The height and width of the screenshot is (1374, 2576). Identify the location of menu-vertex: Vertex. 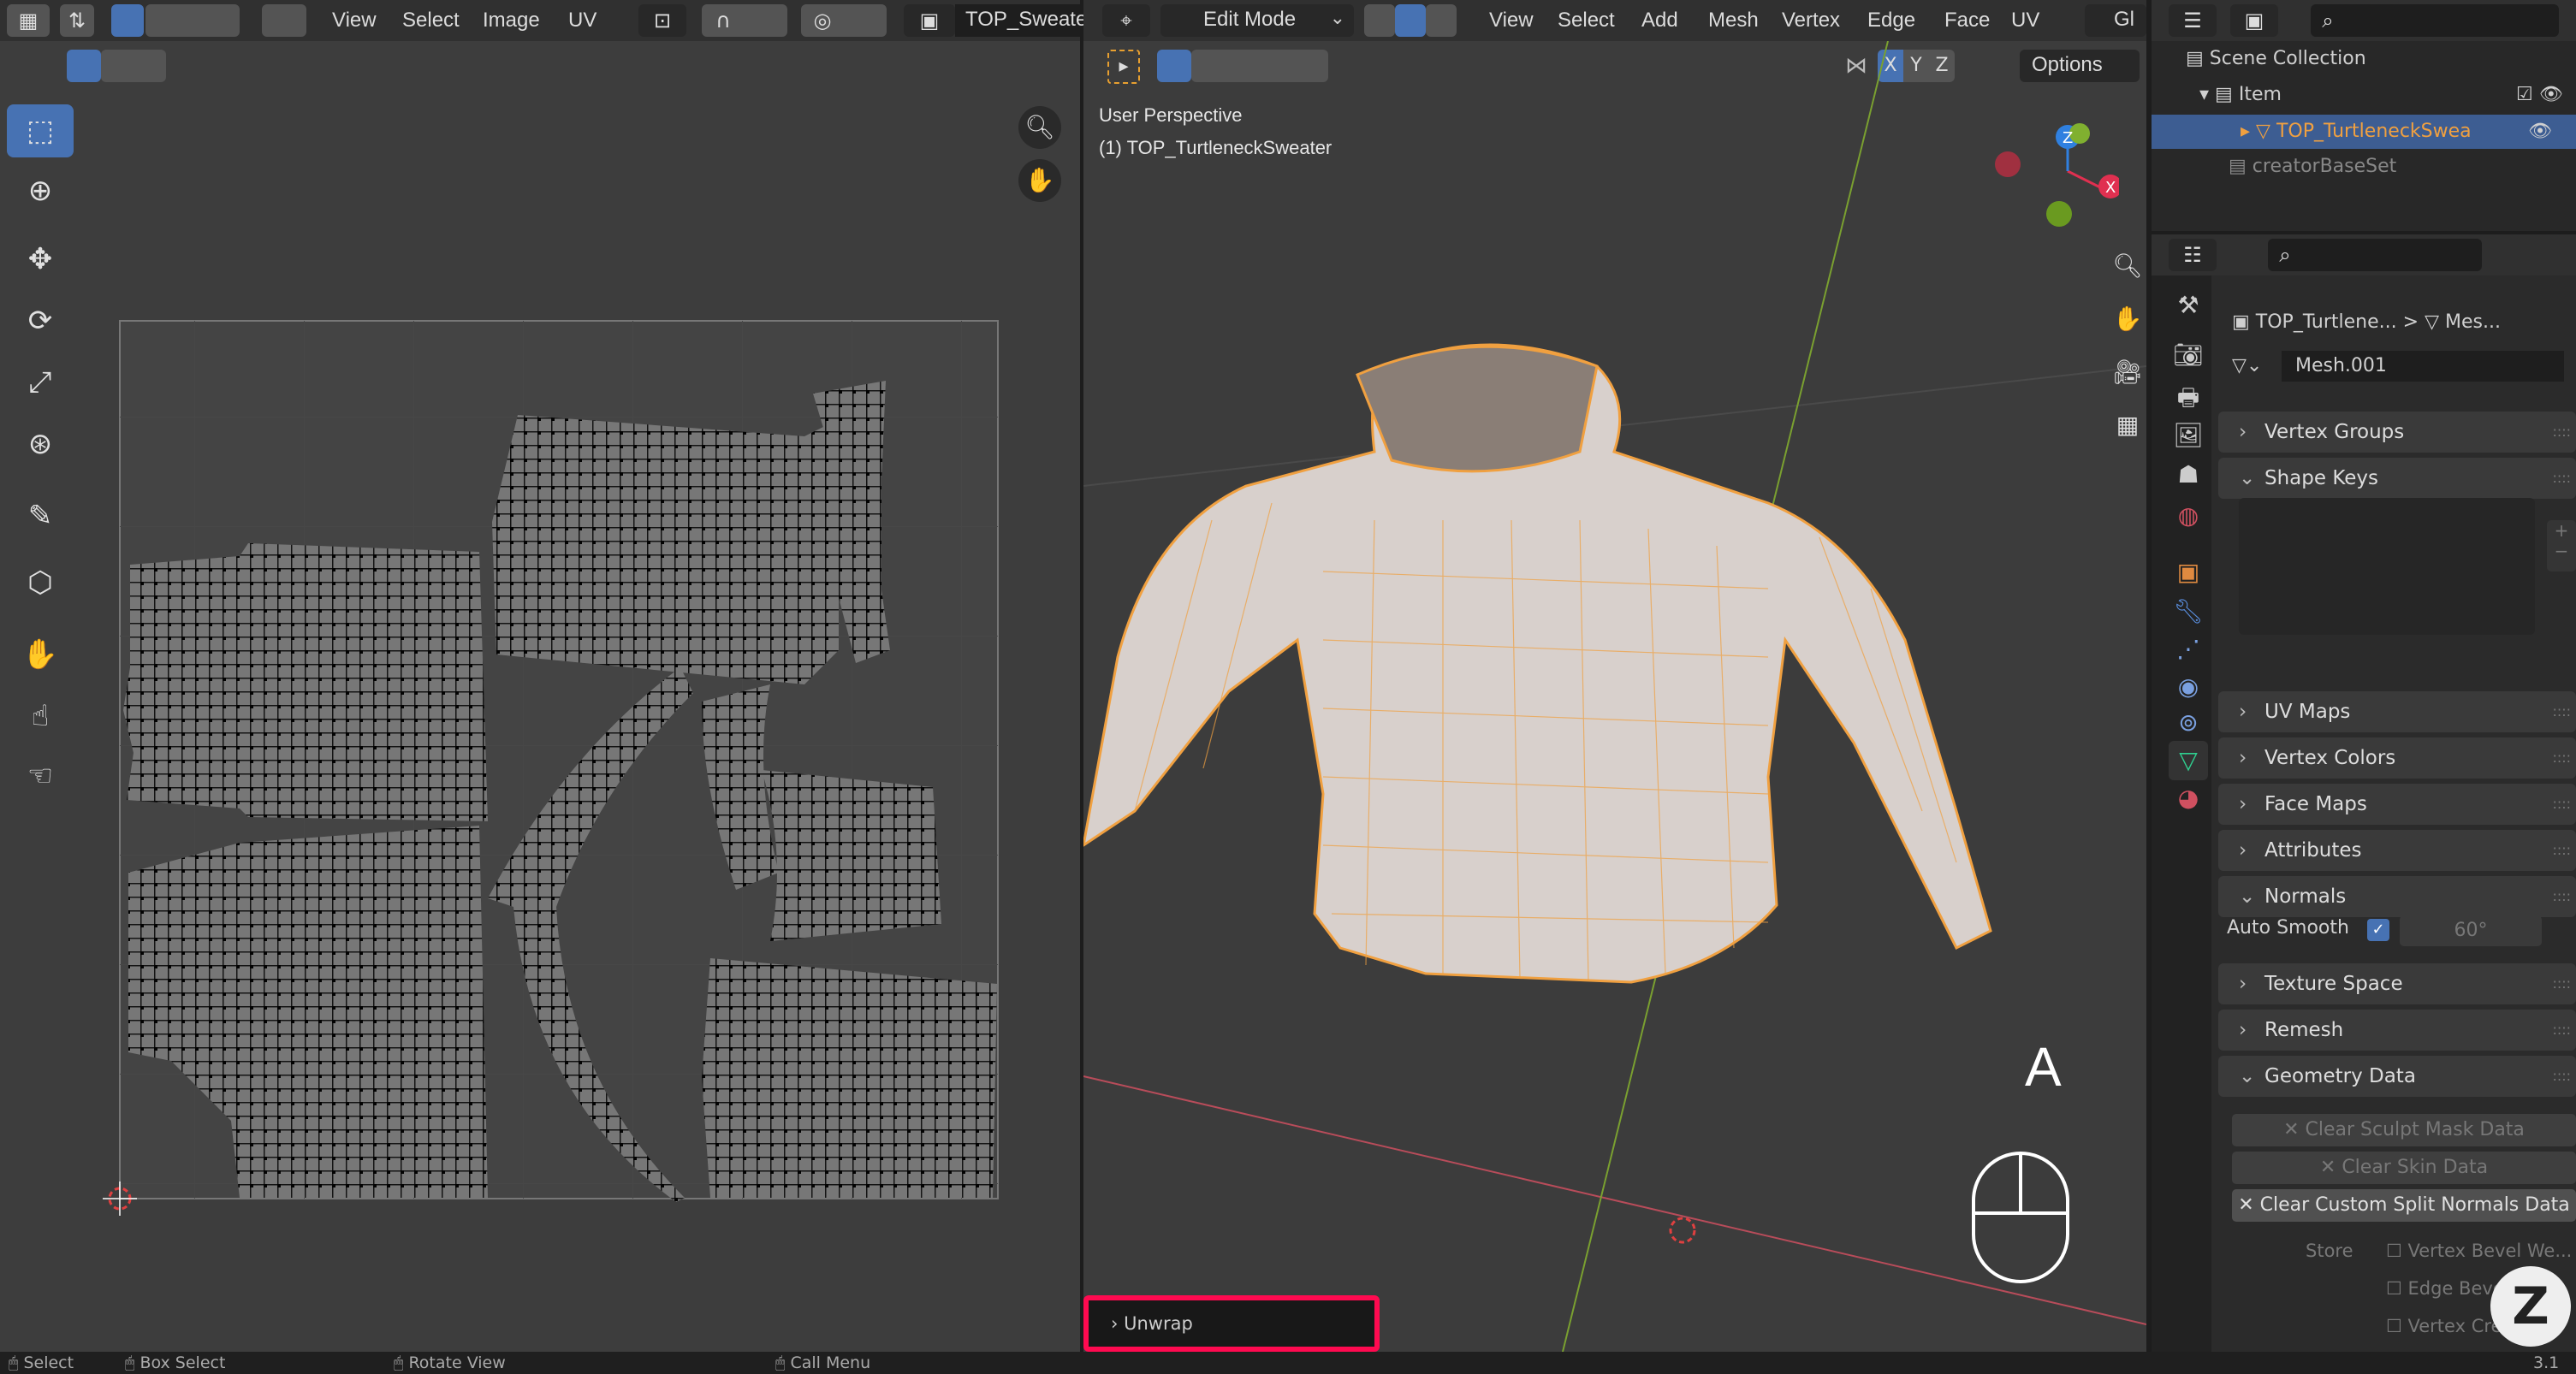
(1811, 21).